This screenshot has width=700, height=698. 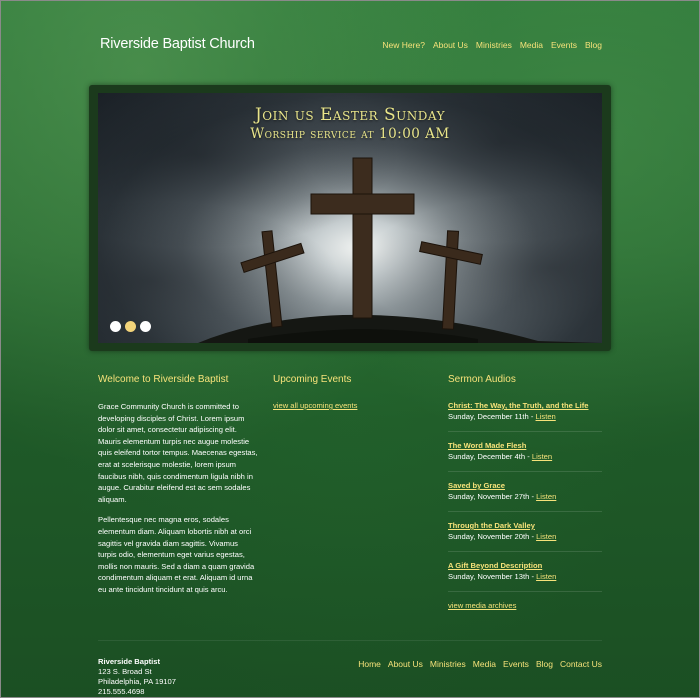 I want to click on nav-new-here: New Here?, so click(x=403, y=45).